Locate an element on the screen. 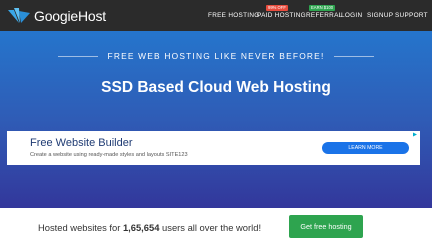 This screenshot has height=243, width=432. get-free-hosting-button: Get free hosting is located at coordinates (326, 226).